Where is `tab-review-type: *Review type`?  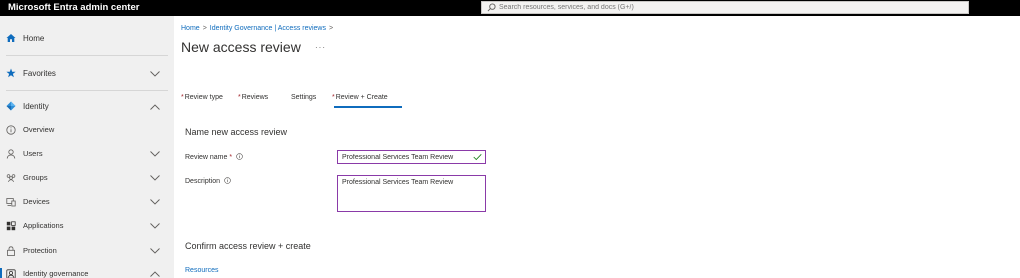 tab-review-type: *Review type is located at coordinates (202, 97).